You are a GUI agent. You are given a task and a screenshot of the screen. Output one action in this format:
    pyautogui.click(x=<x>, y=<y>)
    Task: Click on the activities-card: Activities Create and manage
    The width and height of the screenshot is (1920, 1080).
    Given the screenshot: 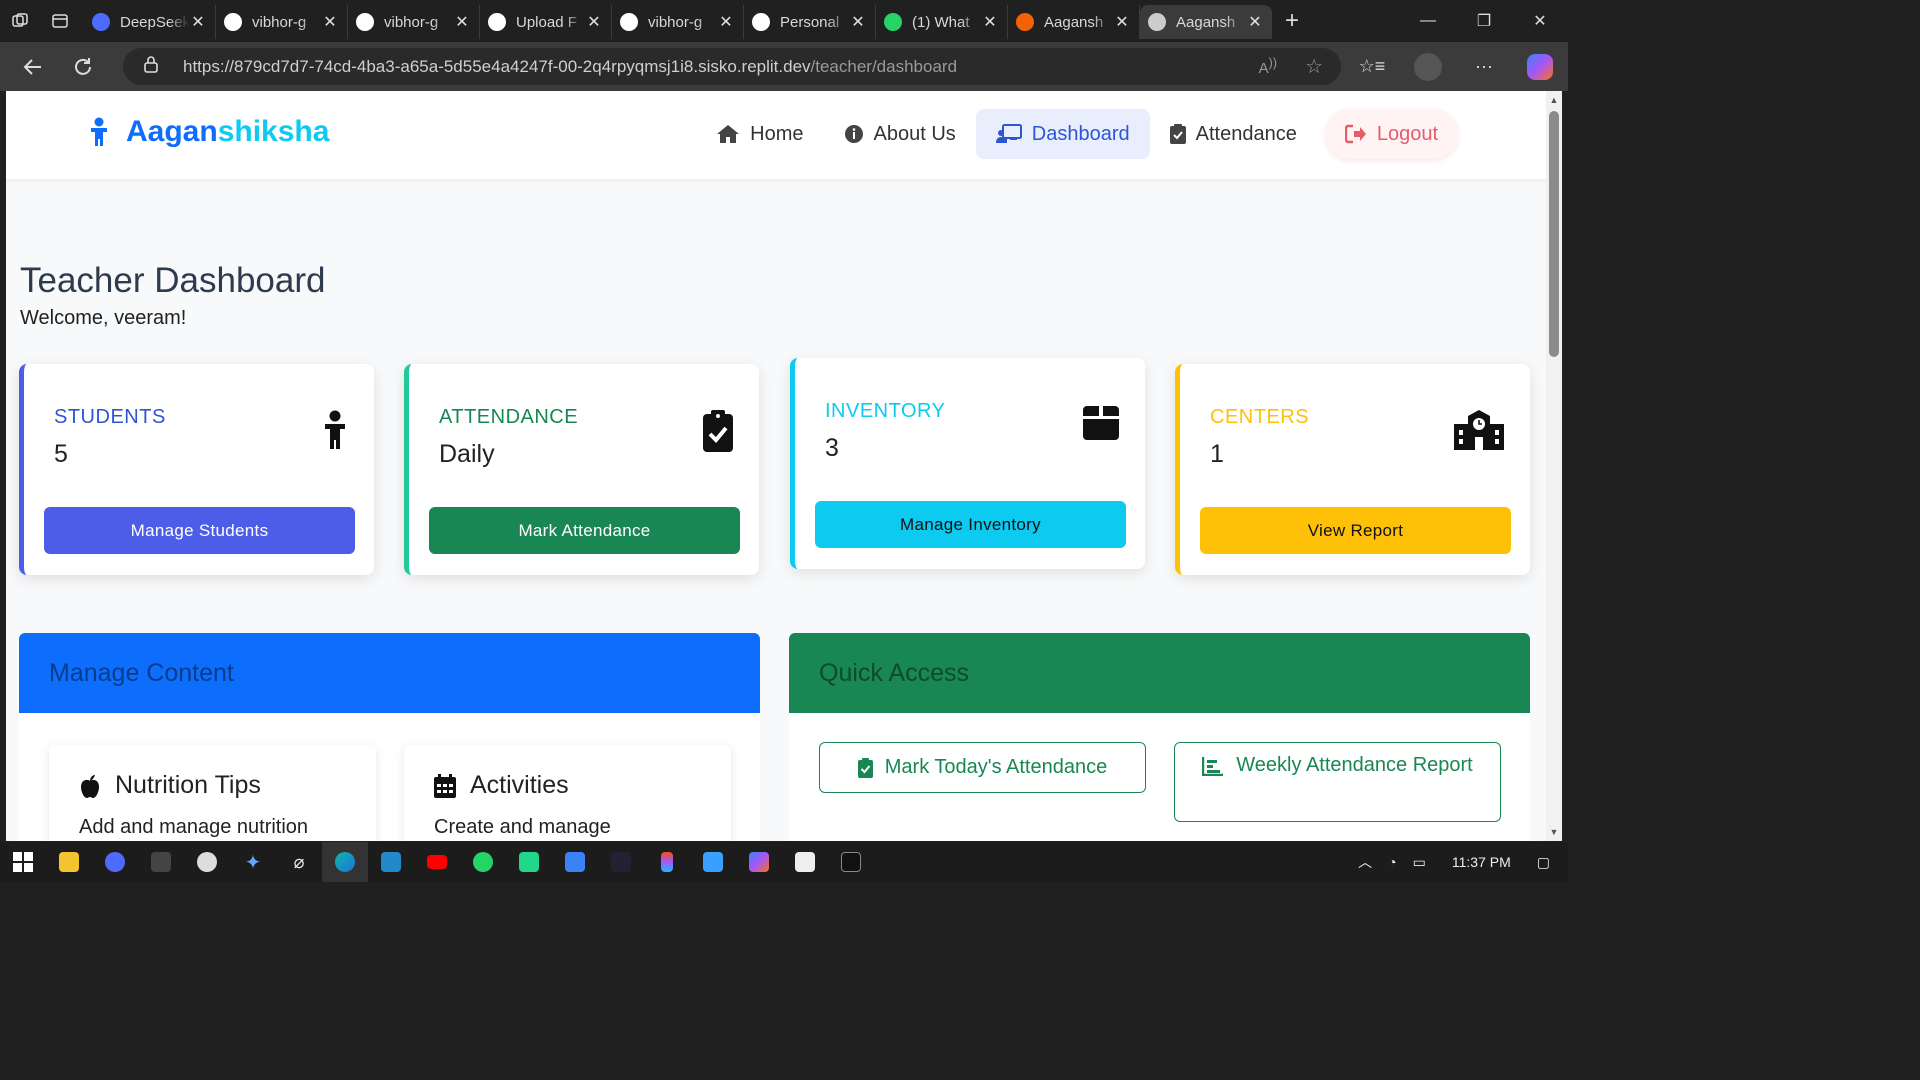 What is the action you would take?
    pyautogui.click(x=567, y=793)
    